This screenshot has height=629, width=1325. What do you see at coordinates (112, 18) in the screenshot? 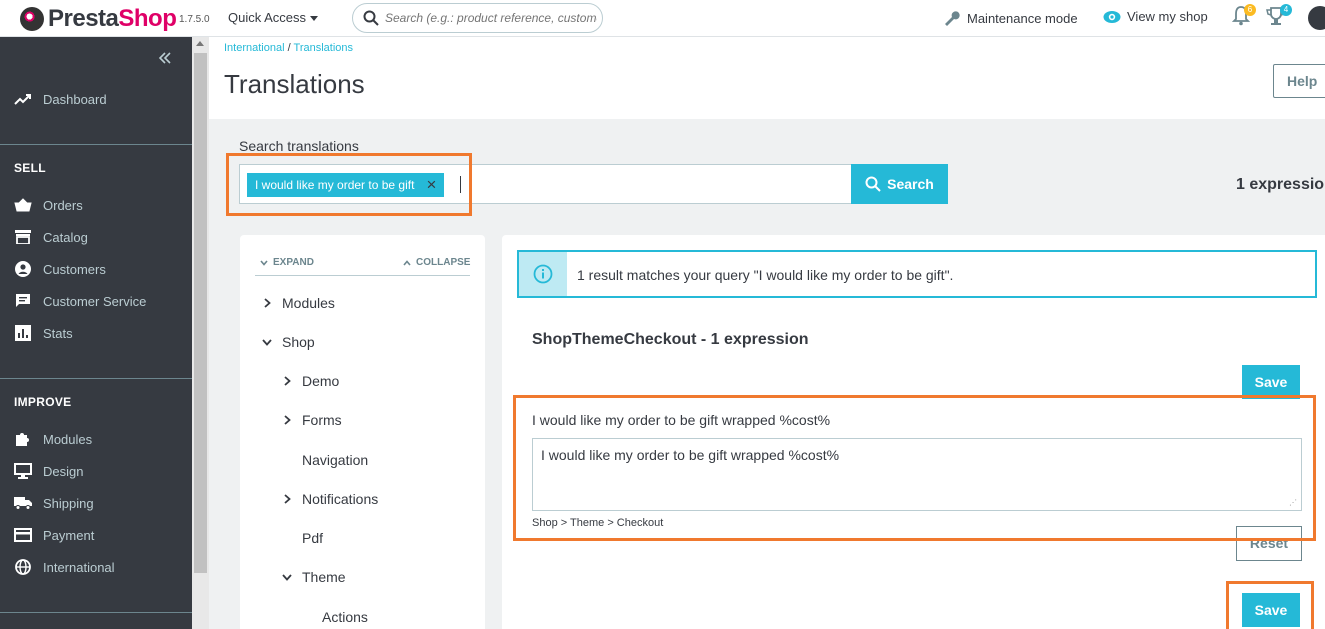
I see `logo-wordmark: PrestaShop` at bounding box center [112, 18].